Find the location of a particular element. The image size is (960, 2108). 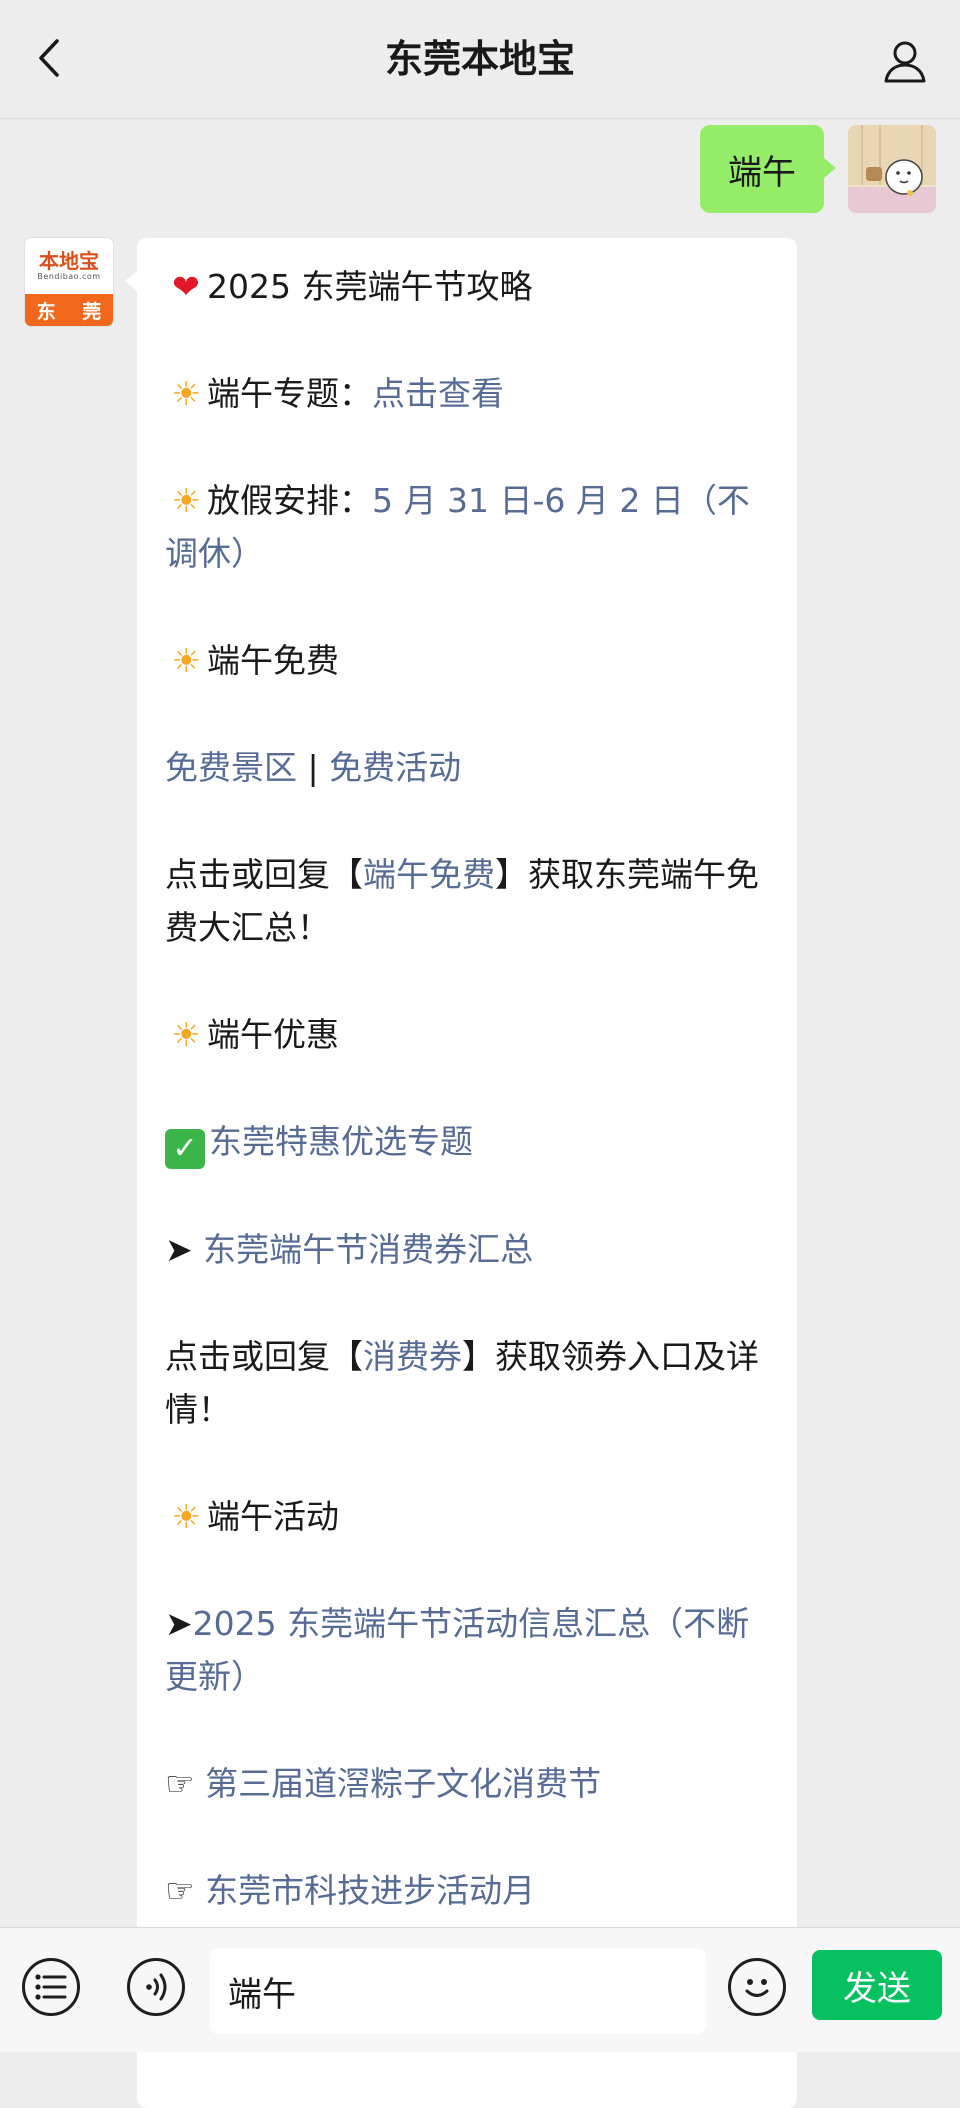

check-icon: ✓ is located at coordinates (185, 1149).